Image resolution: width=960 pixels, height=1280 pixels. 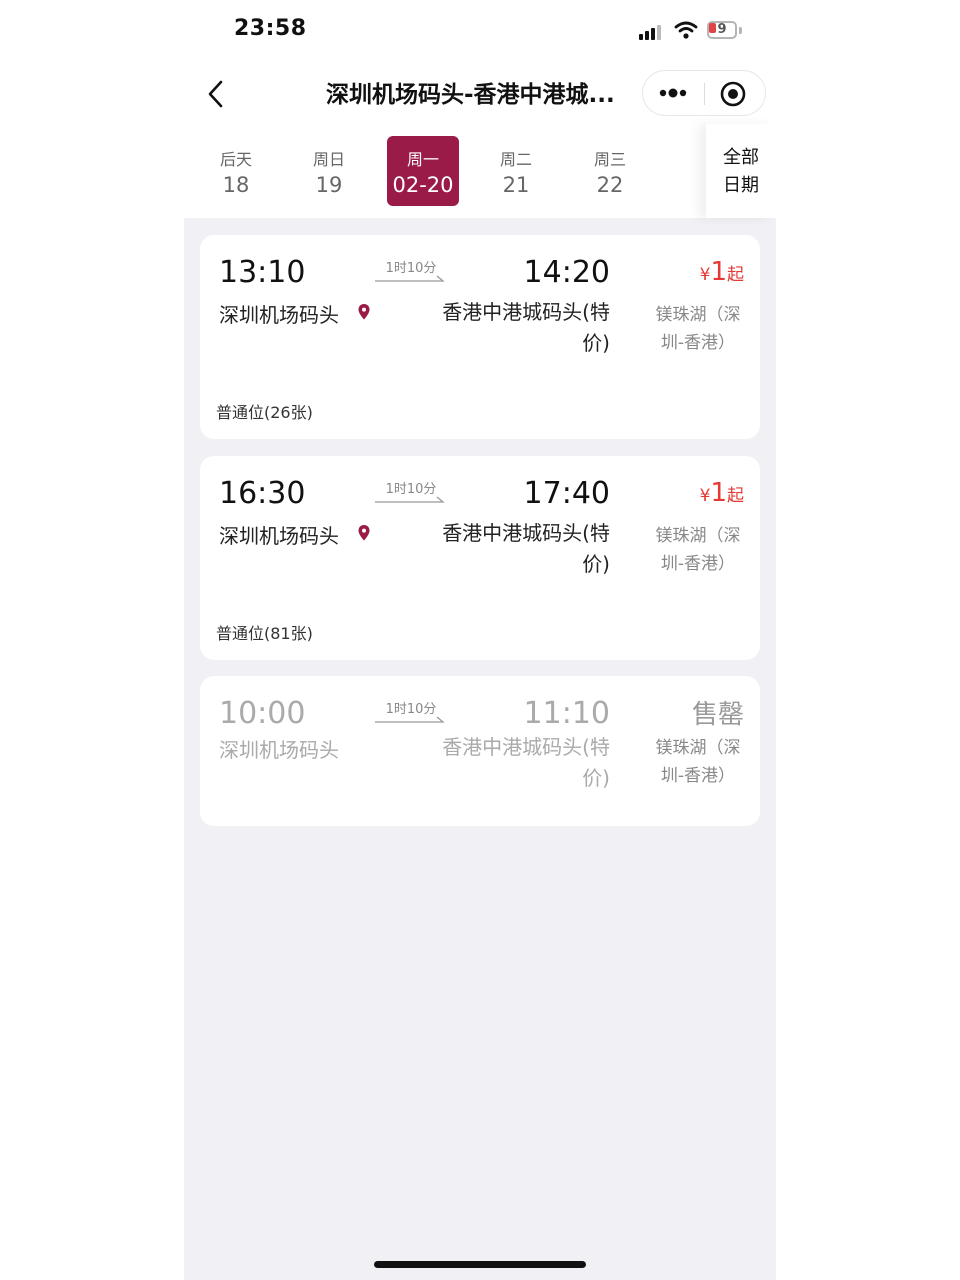 What do you see at coordinates (566, 713) in the screenshot?
I see `arrival-time: 11:10` at bounding box center [566, 713].